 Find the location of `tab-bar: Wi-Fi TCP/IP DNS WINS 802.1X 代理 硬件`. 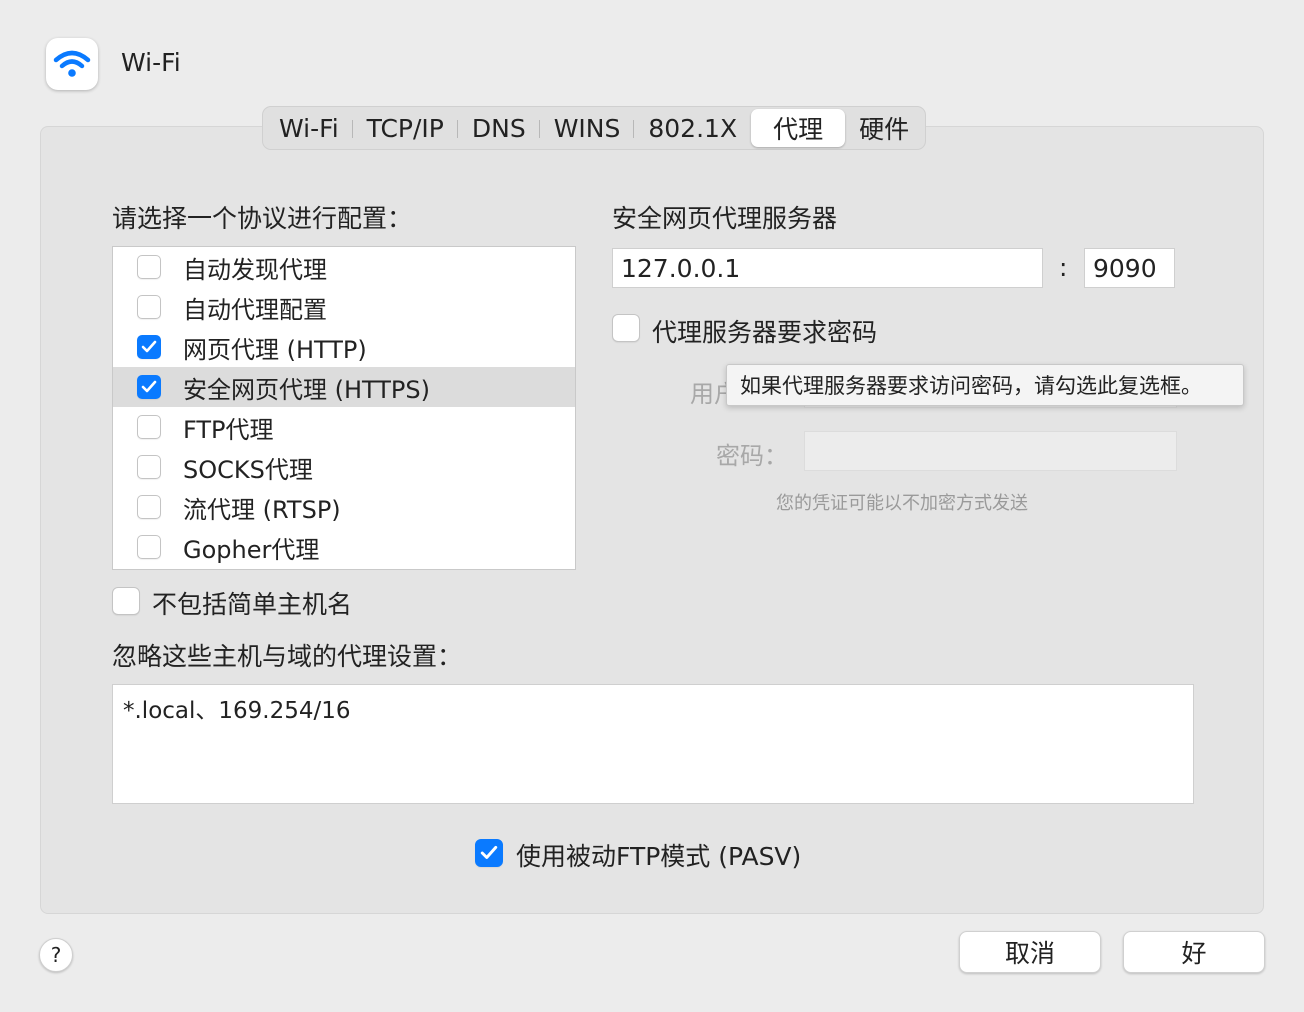

tab-bar: Wi-Fi TCP/IP DNS WINS 802.1X 代理 硬件 is located at coordinates (594, 128).